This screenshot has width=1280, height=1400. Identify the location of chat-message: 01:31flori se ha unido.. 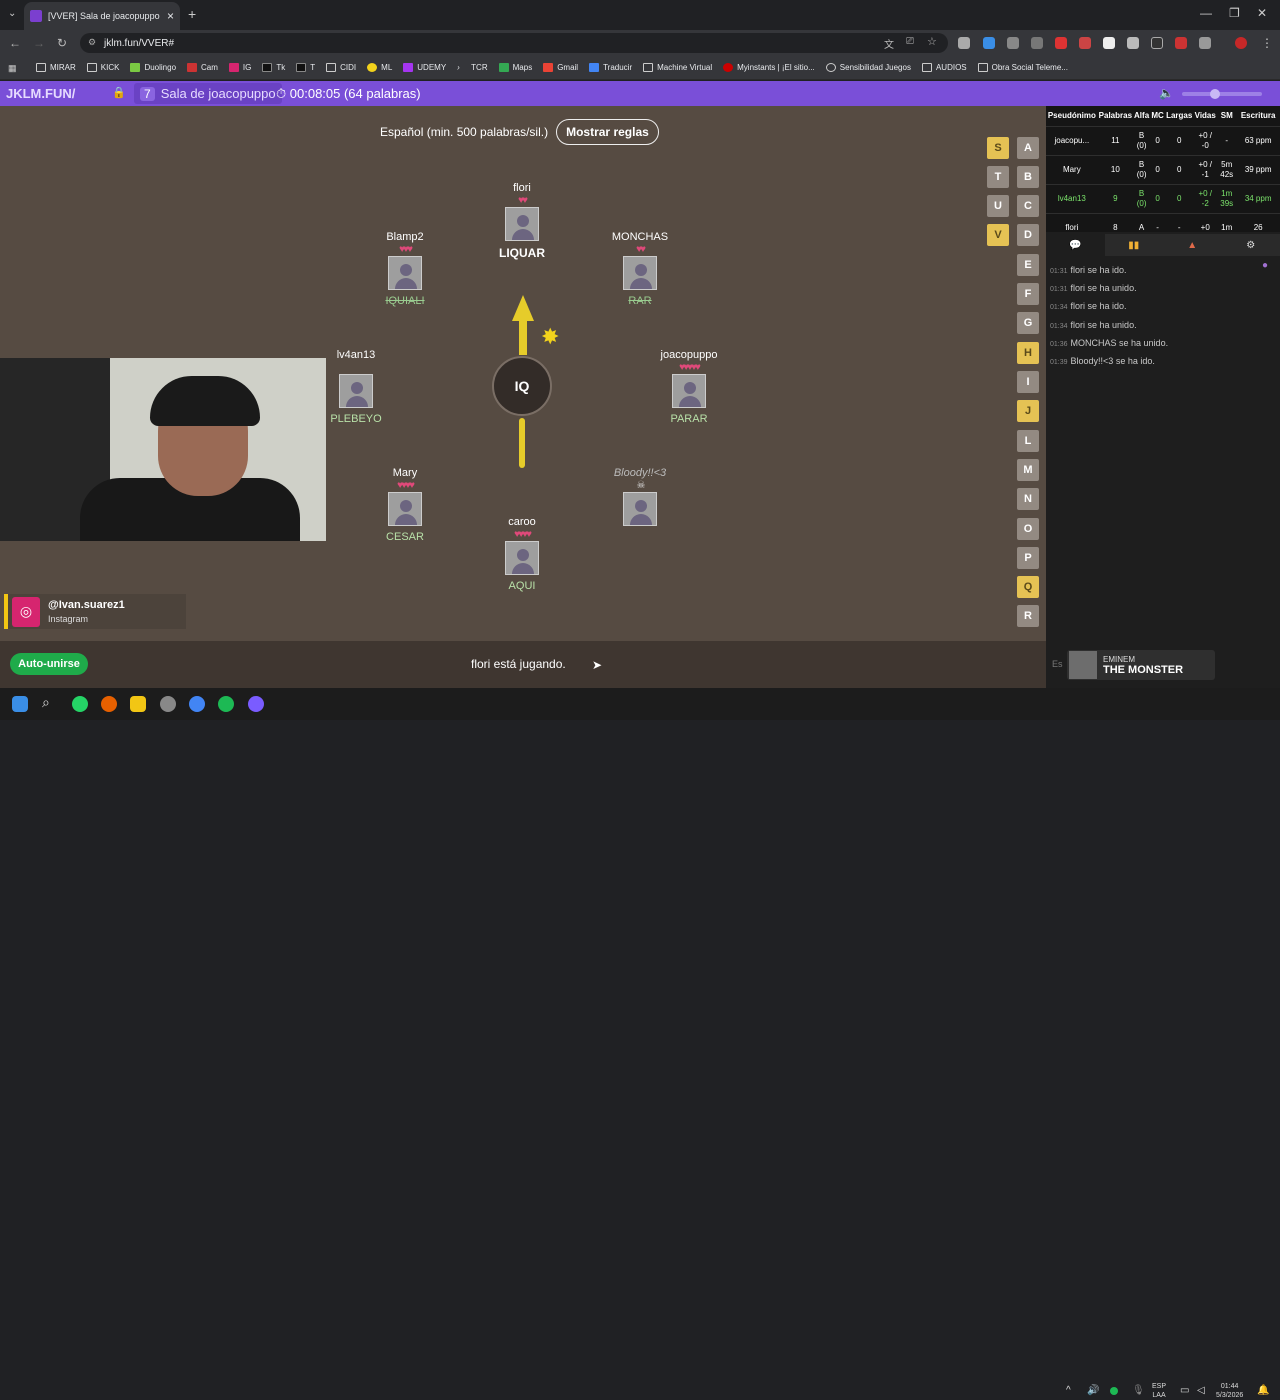
(1160, 289).